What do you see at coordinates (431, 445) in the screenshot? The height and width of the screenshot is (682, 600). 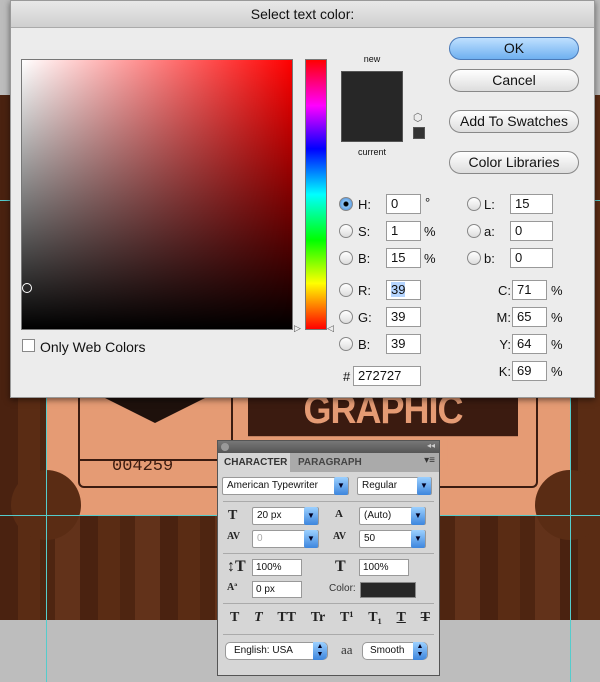 I see `collapse-icon: ◂◂` at bounding box center [431, 445].